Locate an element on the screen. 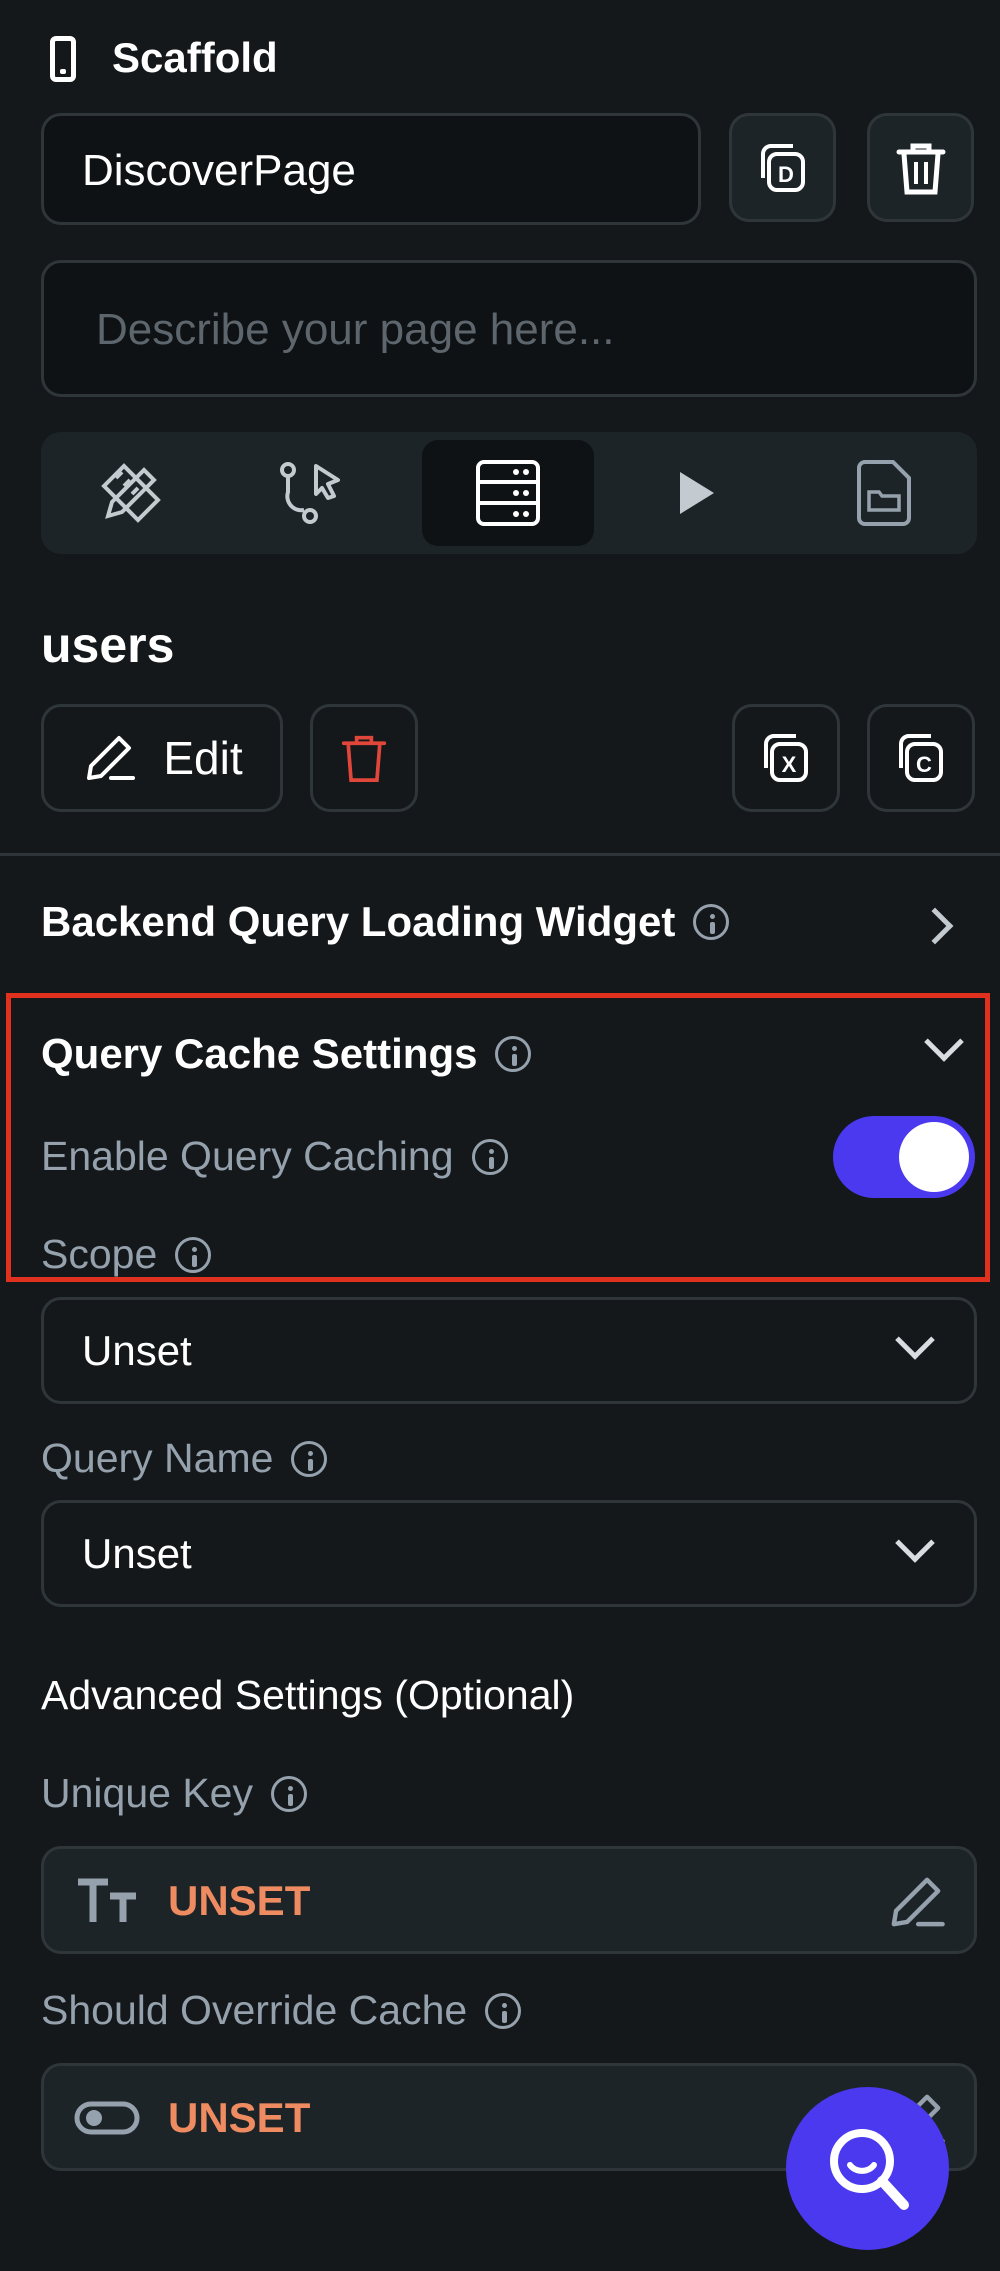  scope-dropdown: Unset is located at coordinates (509, 1350).